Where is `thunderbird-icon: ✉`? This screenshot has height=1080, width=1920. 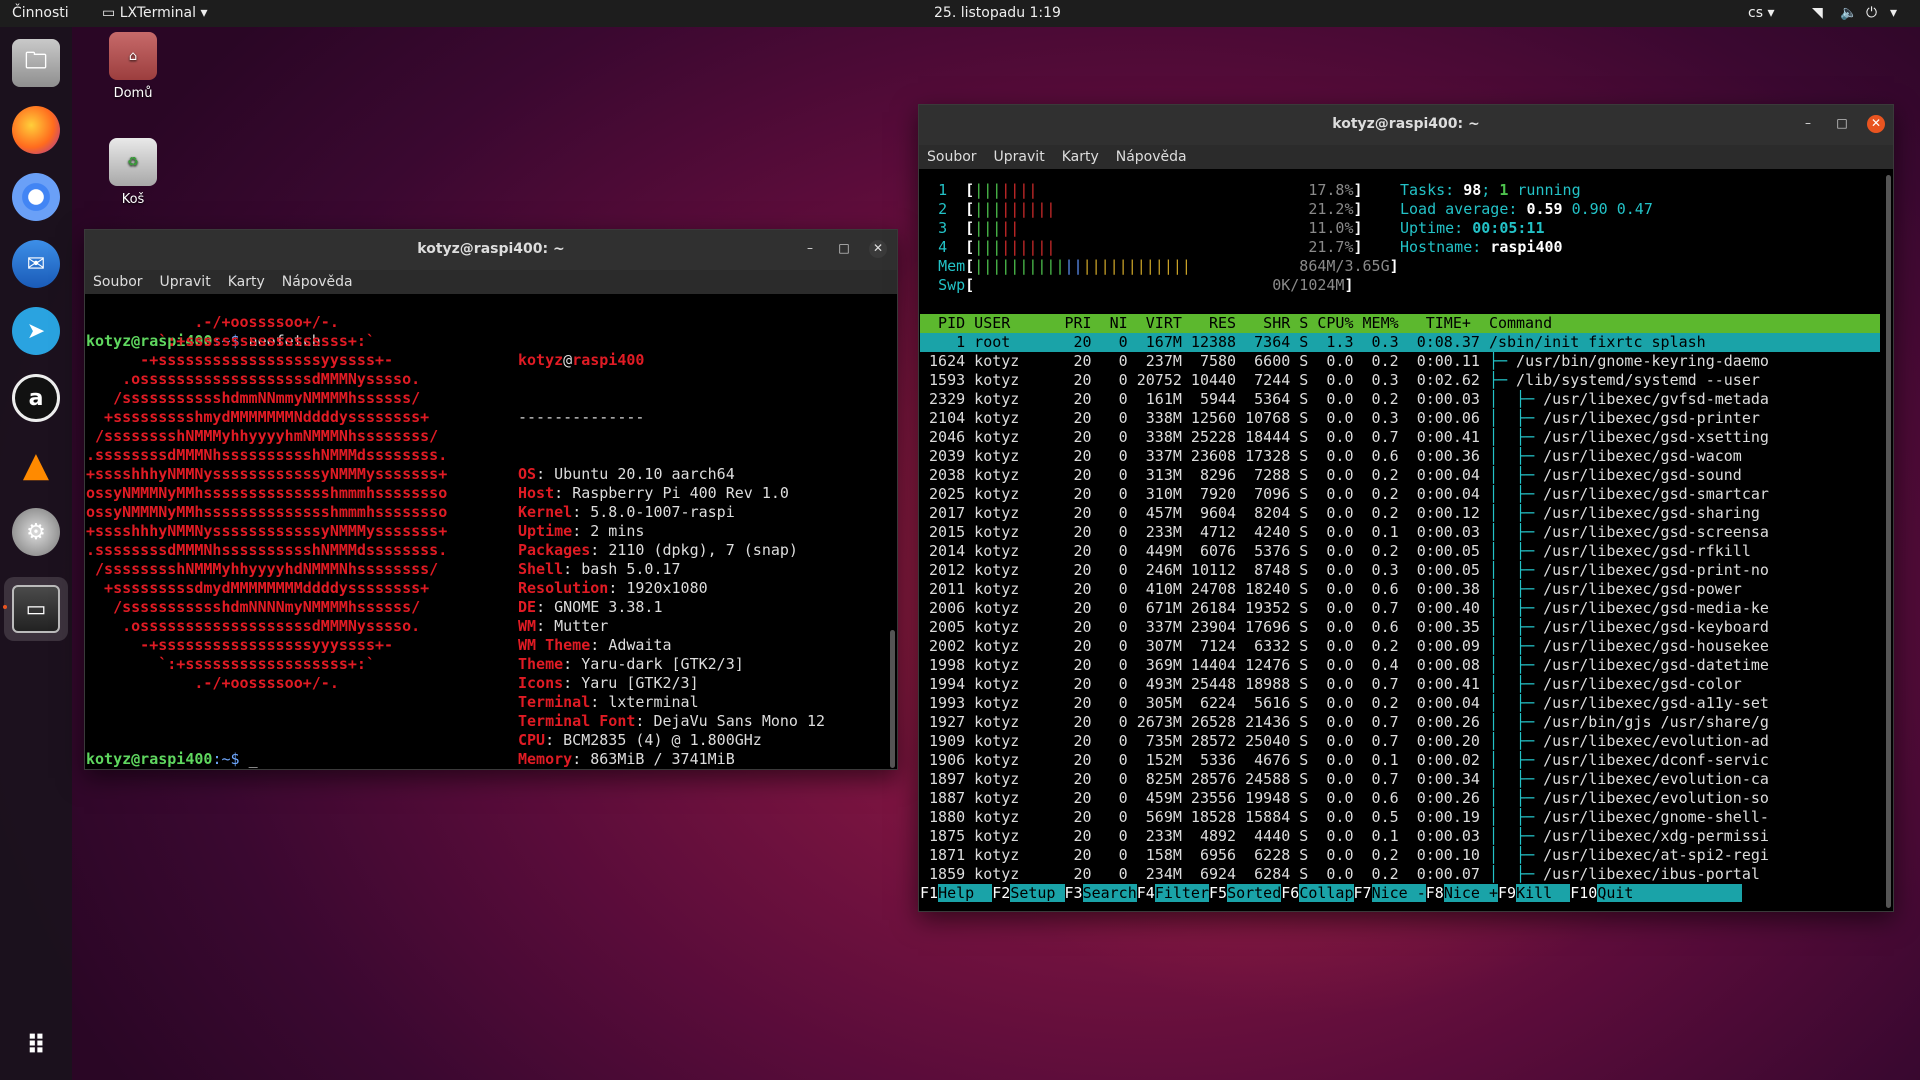
thunderbird-icon: ✉ is located at coordinates (36, 264).